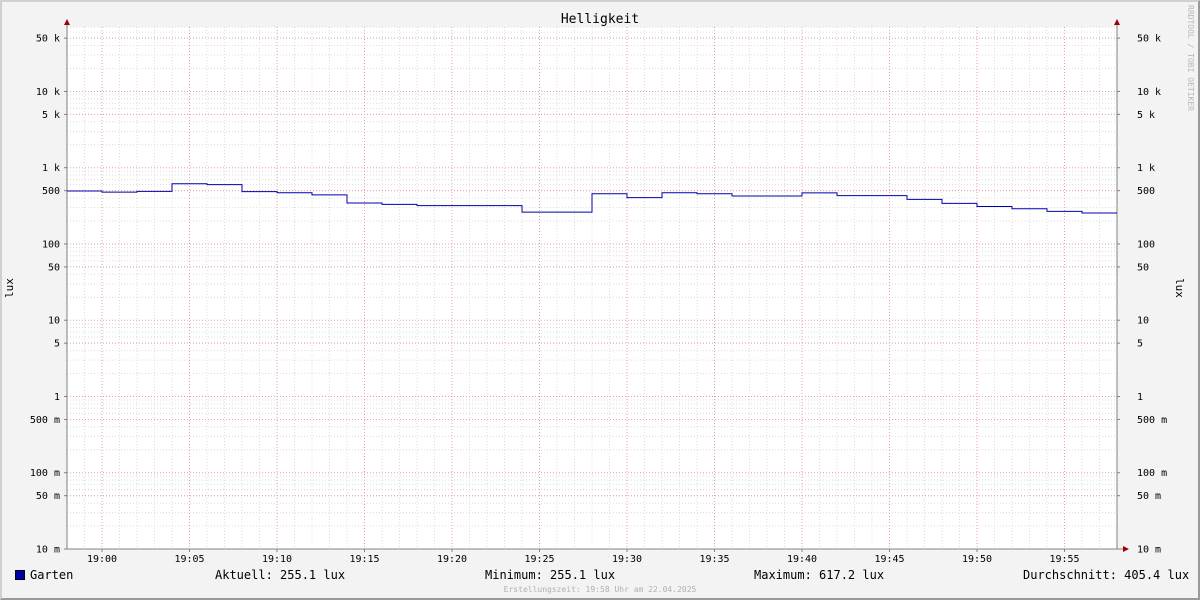 This screenshot has width=1200, height=600. Describe the element at coordinates (54, 321) in the screenshot. I see `y-tick-label-left: 10` at that location.